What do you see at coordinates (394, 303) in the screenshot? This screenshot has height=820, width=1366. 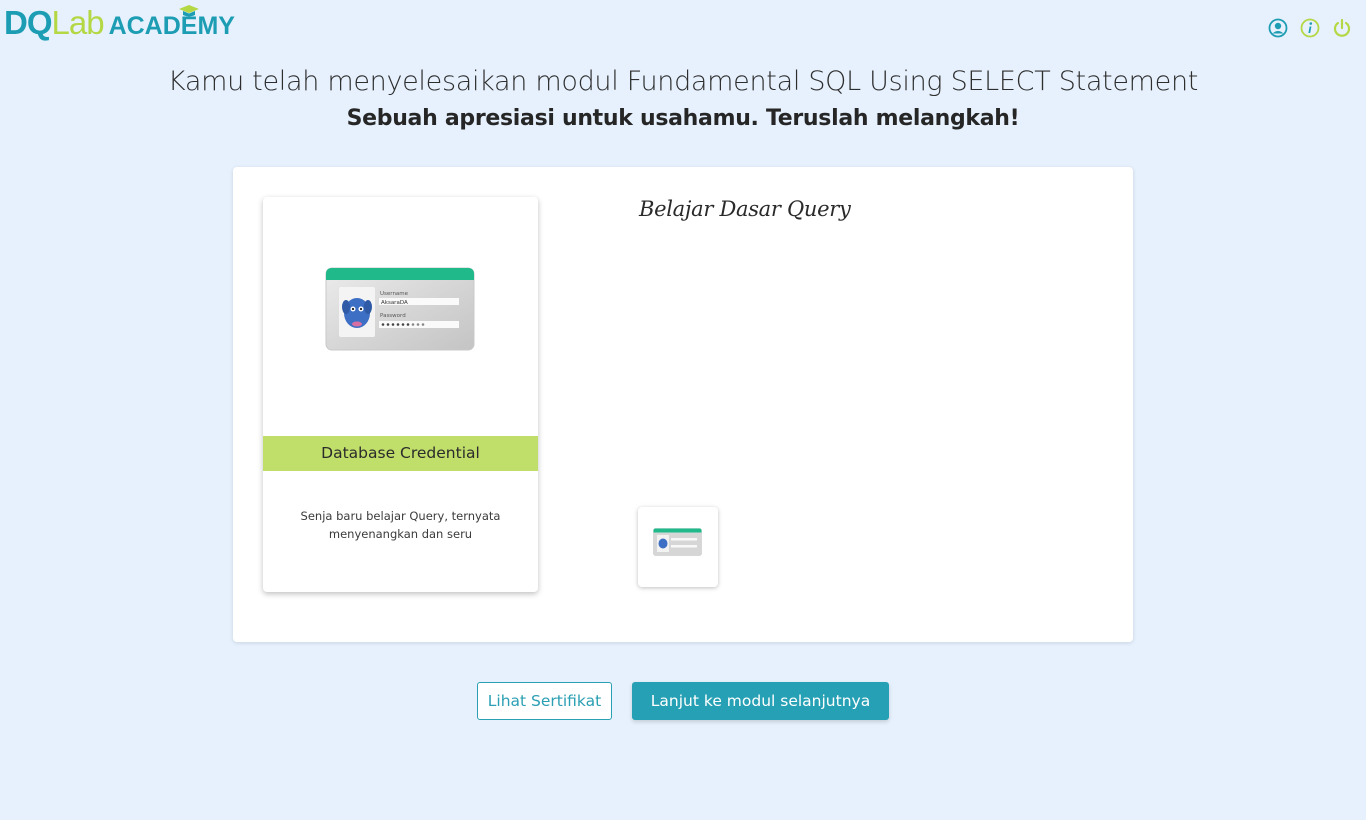 I see `credential-username-value: AksaraDA` at bounding box center [394, 303].